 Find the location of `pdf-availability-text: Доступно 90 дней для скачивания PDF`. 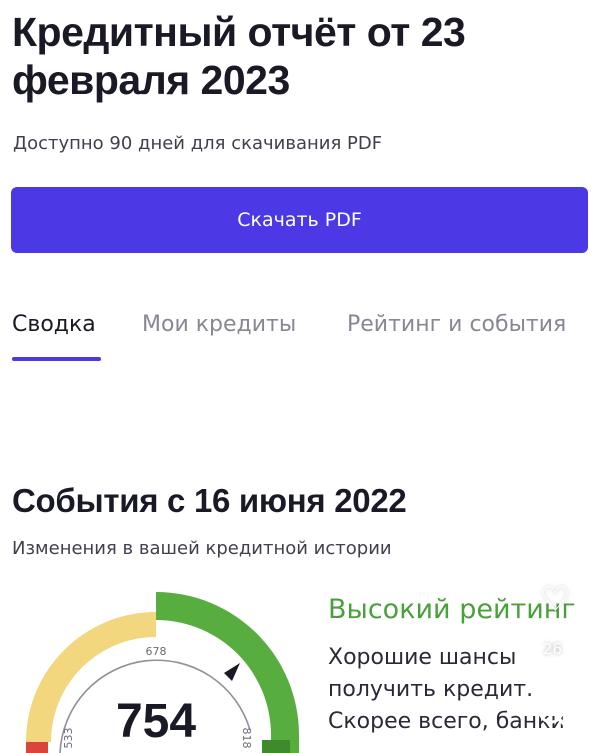

pdf-availability-text: Доступно 90 дней для скачивания PDF is located at coordinates (198, 143).